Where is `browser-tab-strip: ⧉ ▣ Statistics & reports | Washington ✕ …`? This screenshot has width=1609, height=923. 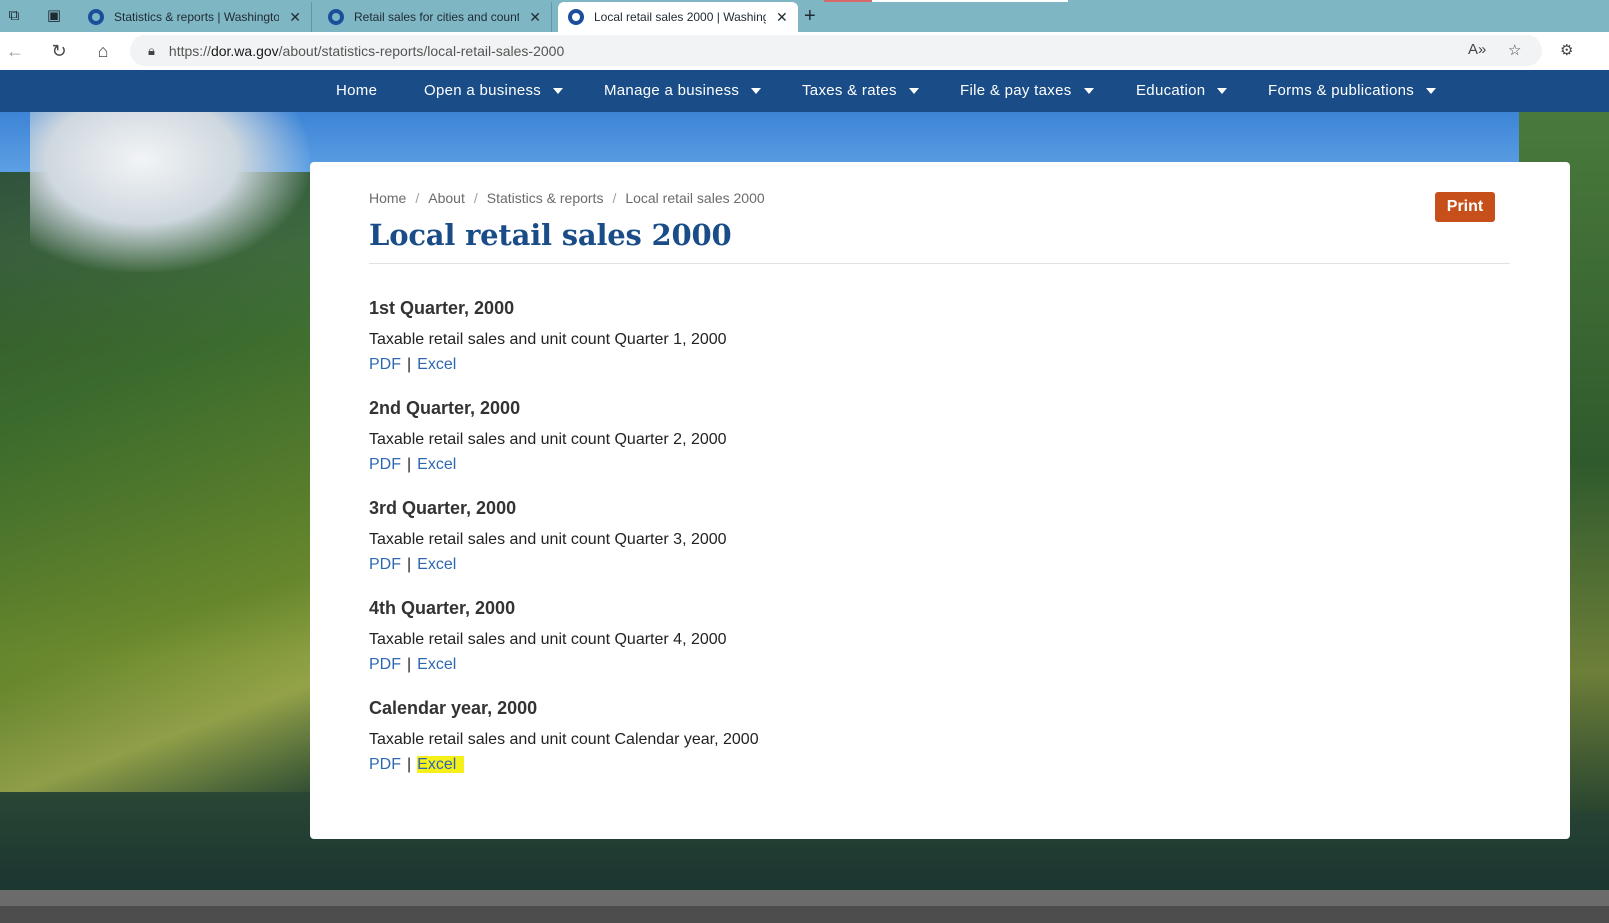
browser-tab-strip: ⧉ ▣ Statistics & reports | Washington ✕ … is located at coordinates (804, 16).